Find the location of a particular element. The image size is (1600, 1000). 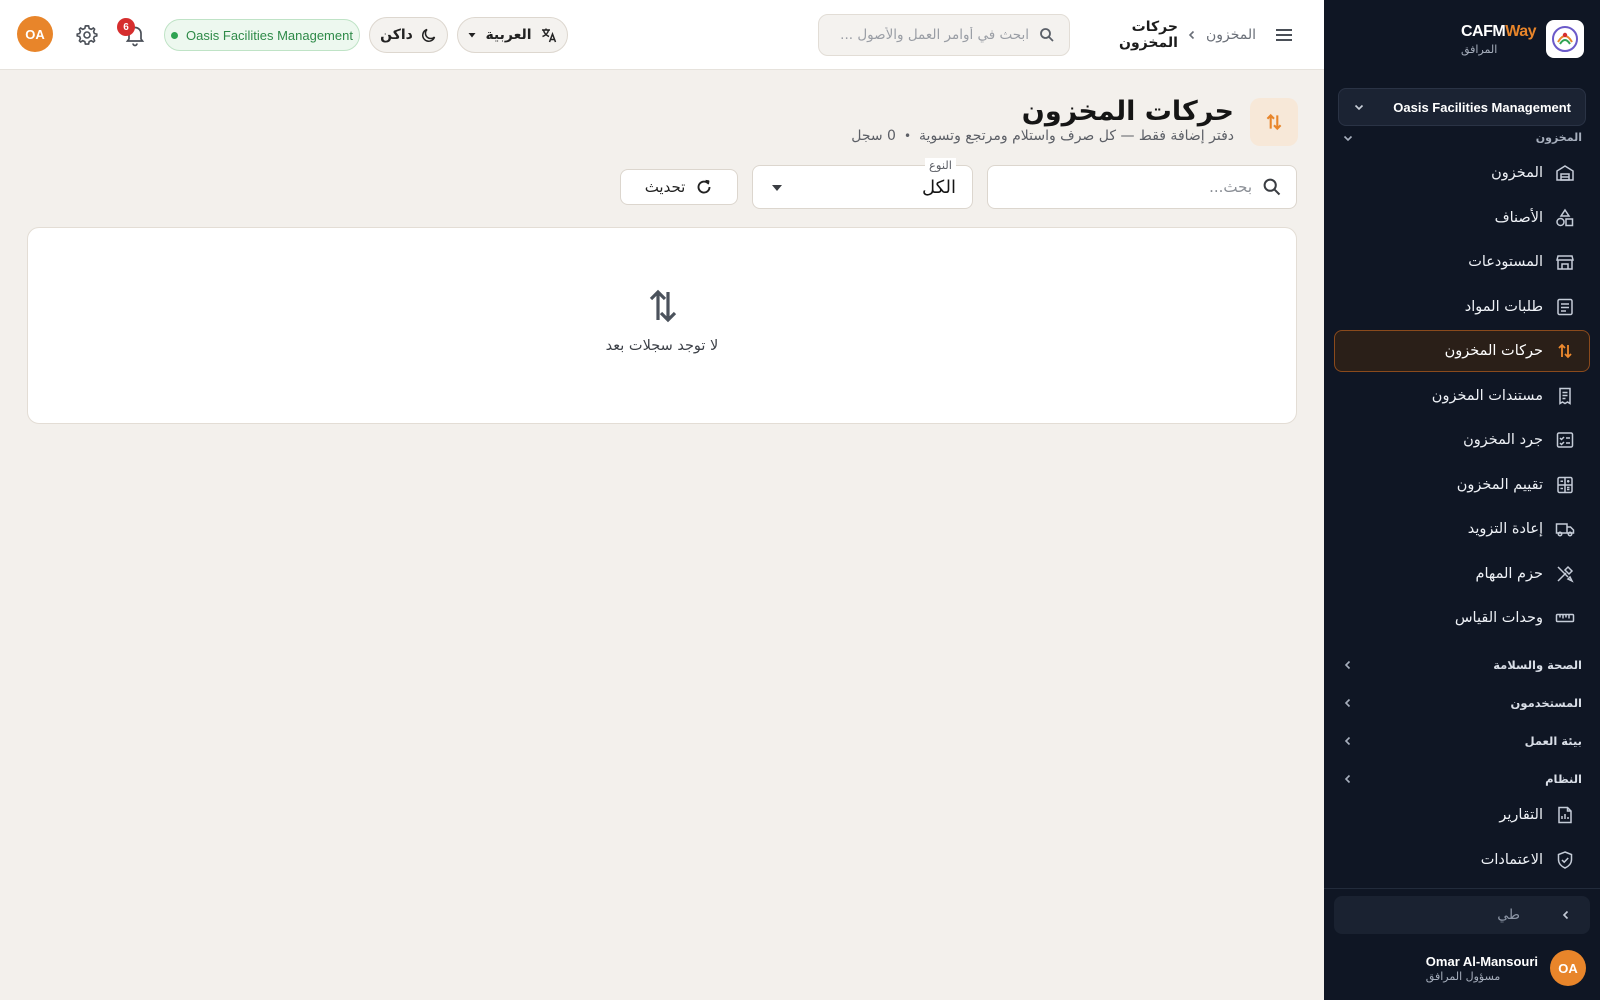

user-card: OA Omar Al-Mansouri مسؤول المرافق is located at coordinates (1506, 968).